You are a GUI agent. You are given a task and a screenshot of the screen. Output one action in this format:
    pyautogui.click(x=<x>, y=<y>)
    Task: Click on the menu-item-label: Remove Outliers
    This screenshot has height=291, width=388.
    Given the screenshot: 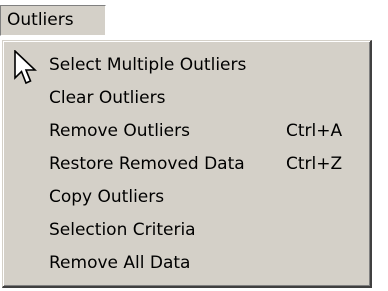 What is the action you would take?
    pyautogui.click(x=119, y=131)
    